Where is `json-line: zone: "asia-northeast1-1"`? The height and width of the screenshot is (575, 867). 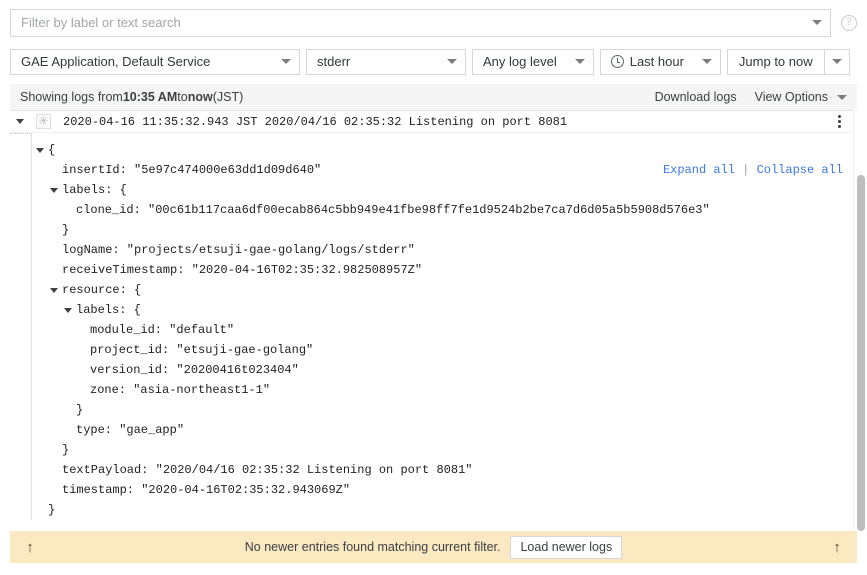
json-line: zone: "asia-northeast1-1" is located at coordinates (433, 390).